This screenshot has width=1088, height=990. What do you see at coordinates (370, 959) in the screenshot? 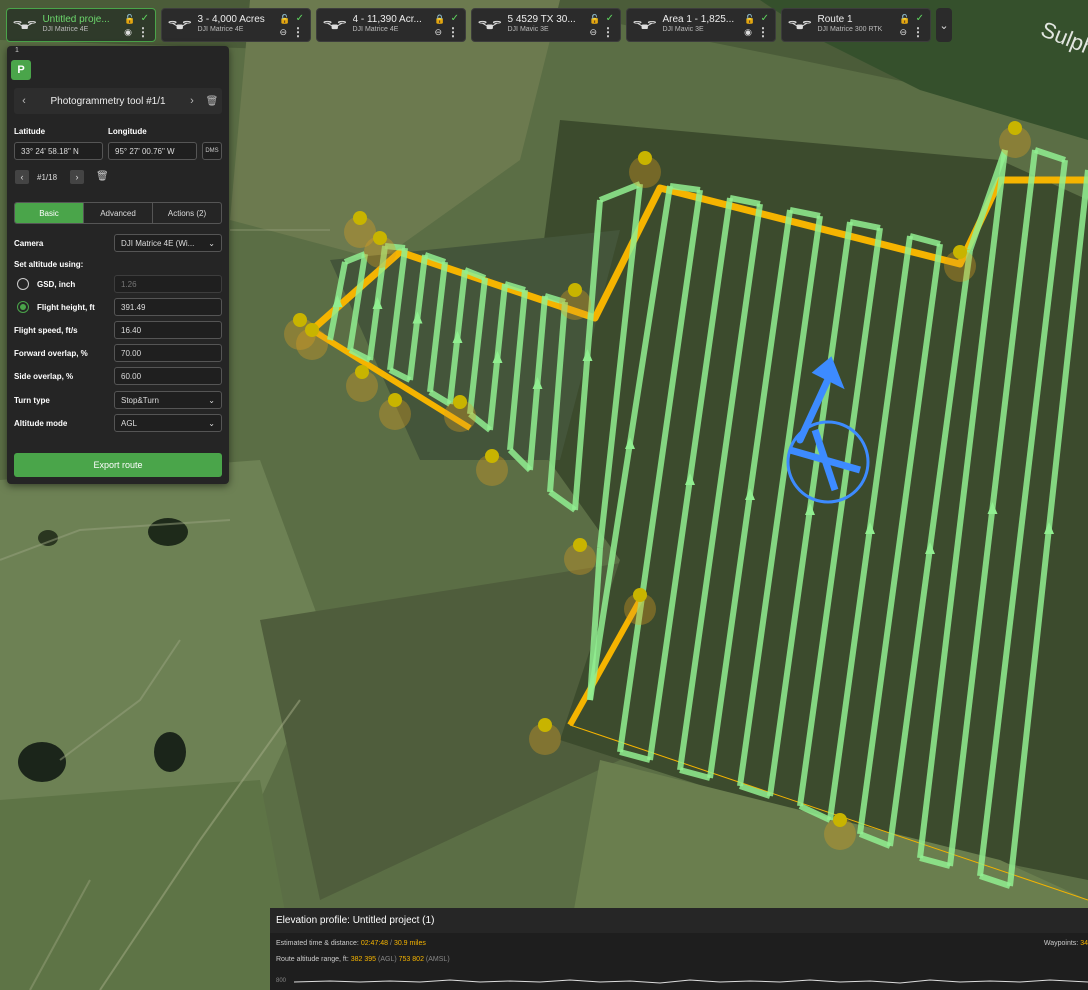
I see `agl-max: 395` at bounding box center [370, 959].